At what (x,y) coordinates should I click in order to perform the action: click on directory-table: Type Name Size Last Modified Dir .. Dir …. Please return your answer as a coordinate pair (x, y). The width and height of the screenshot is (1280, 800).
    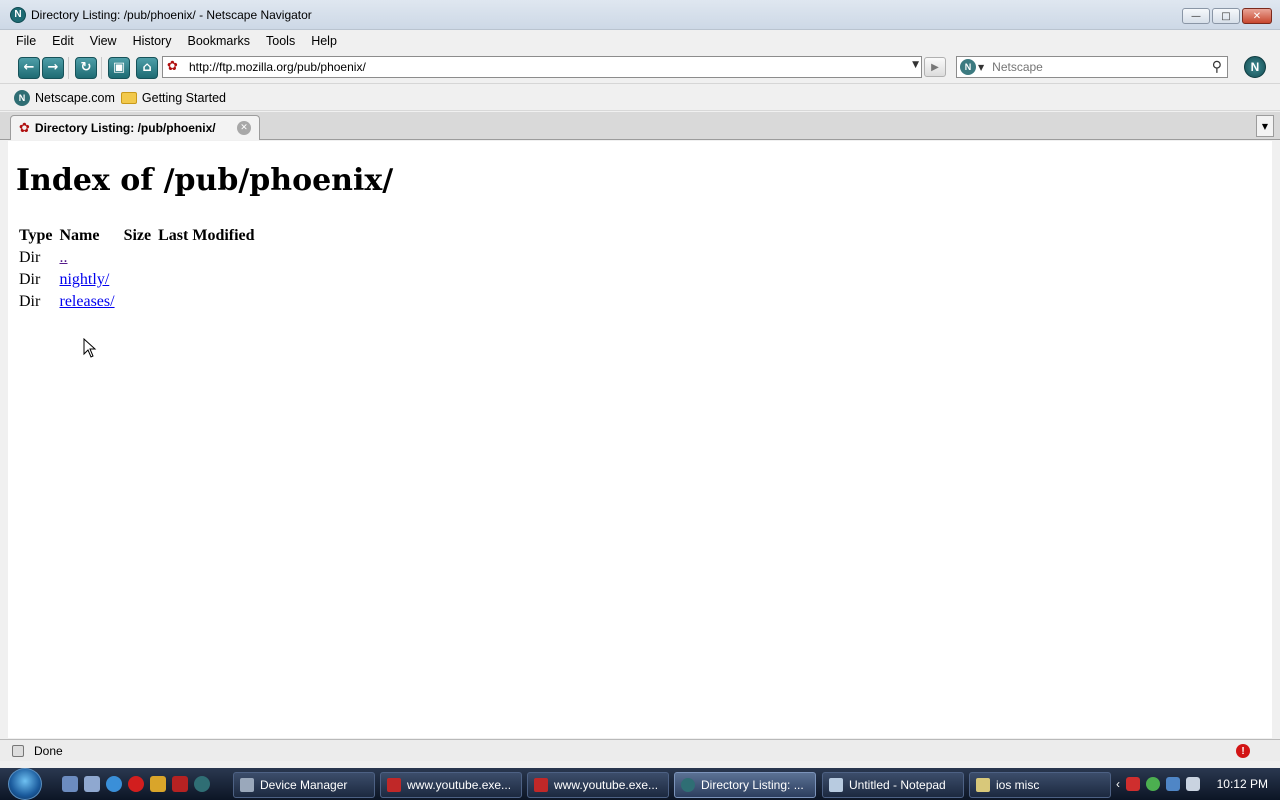
    Looking at the image, I should click on (139, 269).